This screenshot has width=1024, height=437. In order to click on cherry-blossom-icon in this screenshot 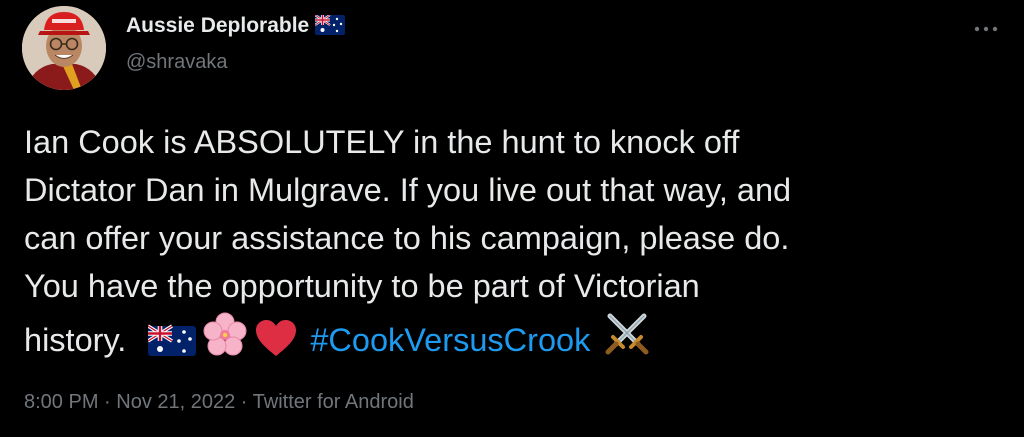, I will do `click(225, 341)`.